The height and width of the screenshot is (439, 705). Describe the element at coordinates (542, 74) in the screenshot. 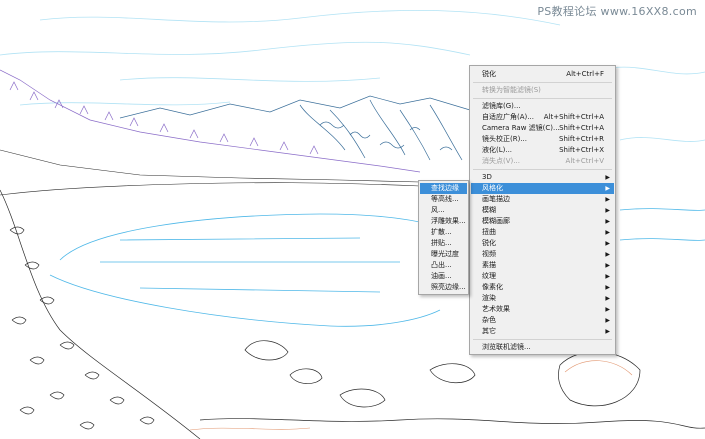

I see `menu-item-last-filter: 锐化 Alt+Ctrl+F` at that location.